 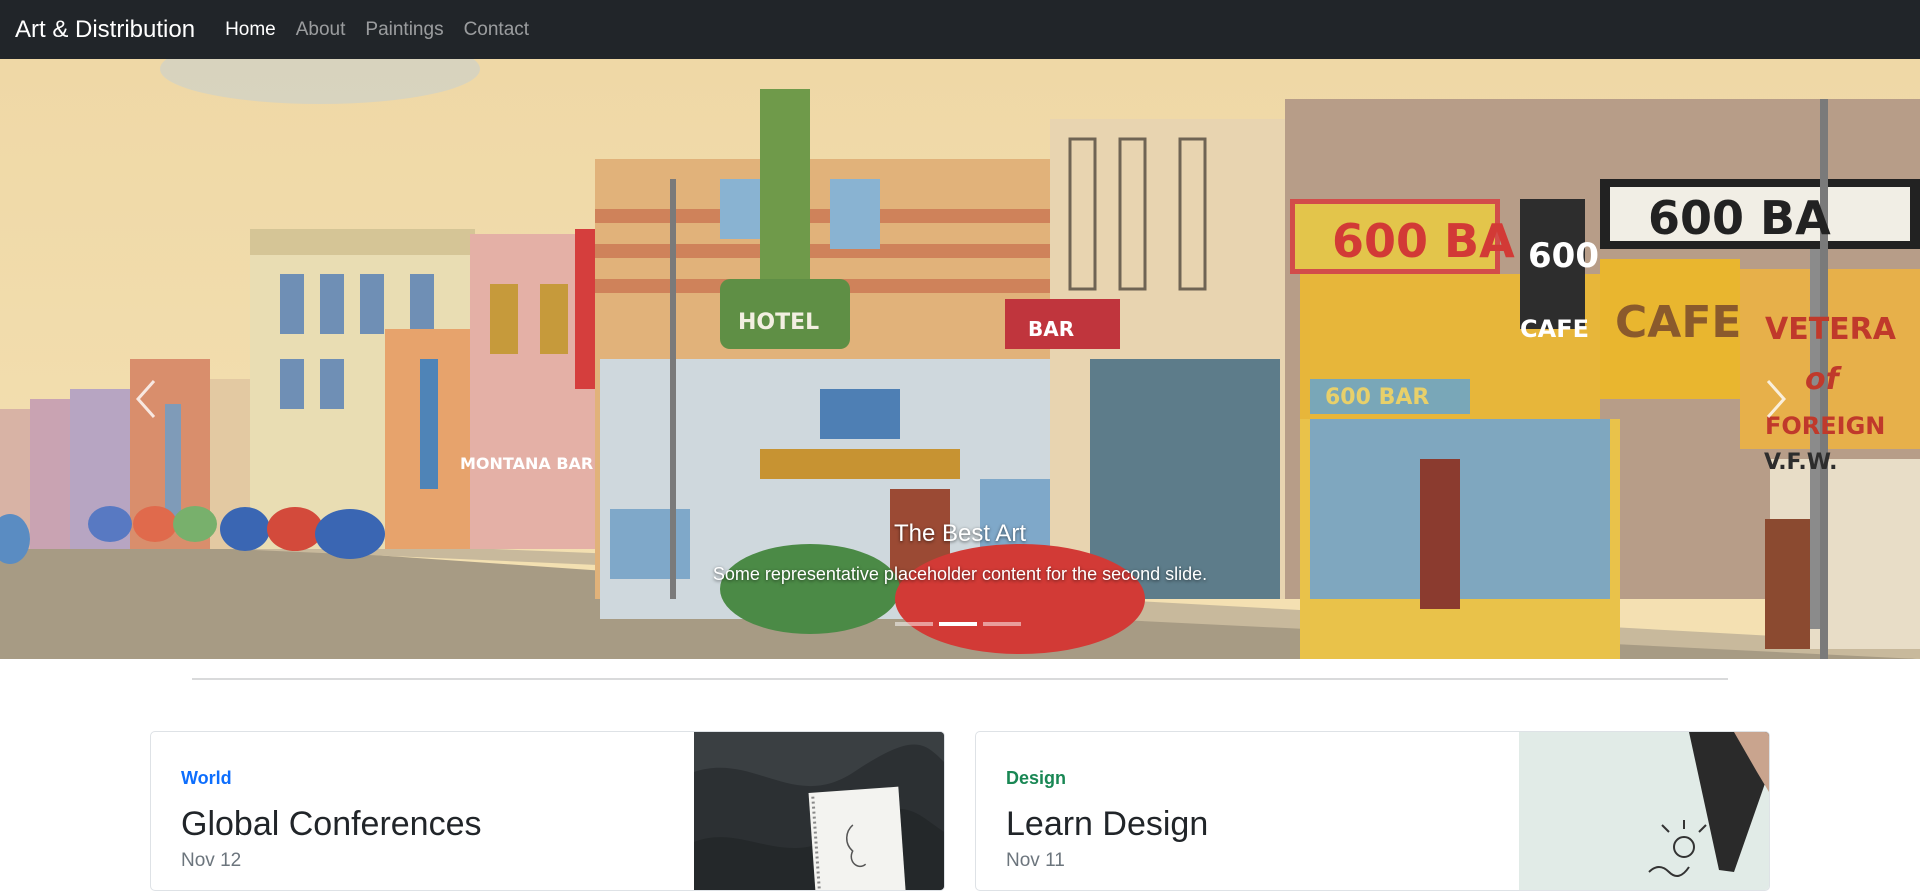 I want to click on section-divider, so click(x=960, y=679).